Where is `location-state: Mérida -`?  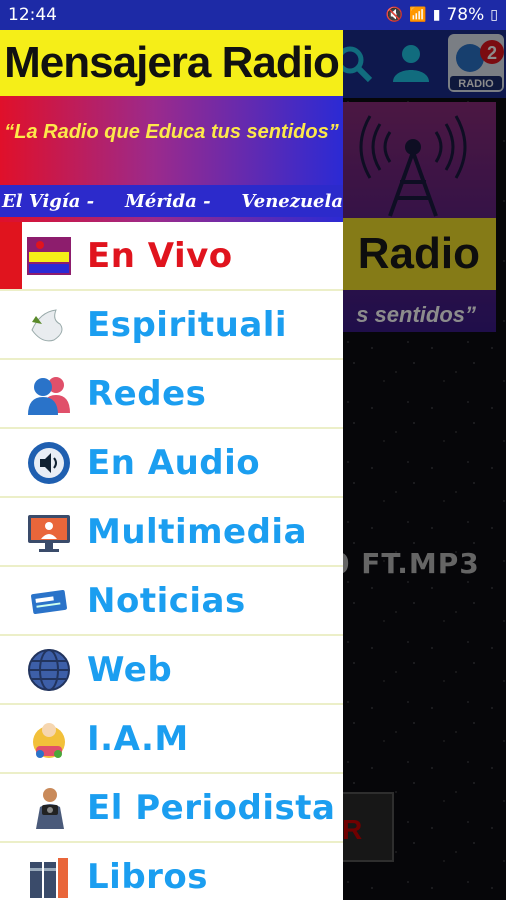
location-state: Mérida - is located at coordinates (167, 201).